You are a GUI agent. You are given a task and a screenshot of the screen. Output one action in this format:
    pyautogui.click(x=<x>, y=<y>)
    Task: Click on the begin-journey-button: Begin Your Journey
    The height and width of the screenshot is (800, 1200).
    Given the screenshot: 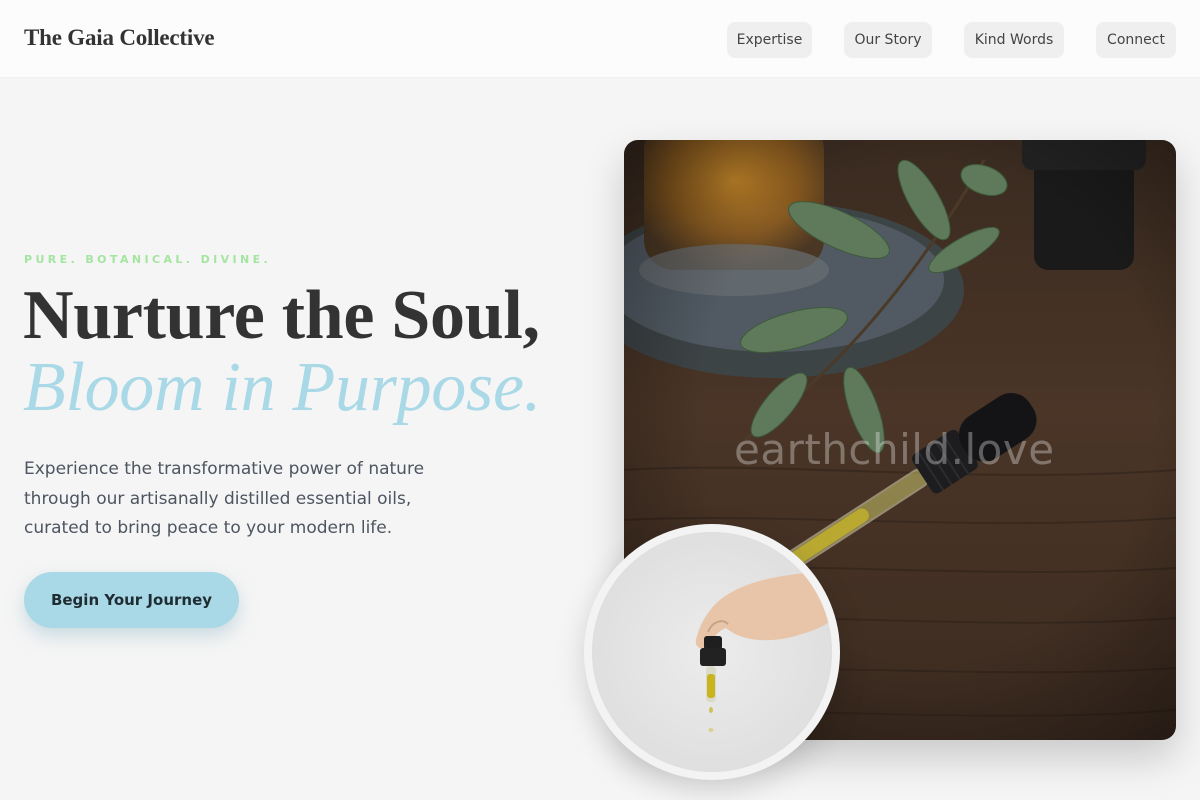 What is the action you would take?
    pyautogui.click(x=131, y=600)
    